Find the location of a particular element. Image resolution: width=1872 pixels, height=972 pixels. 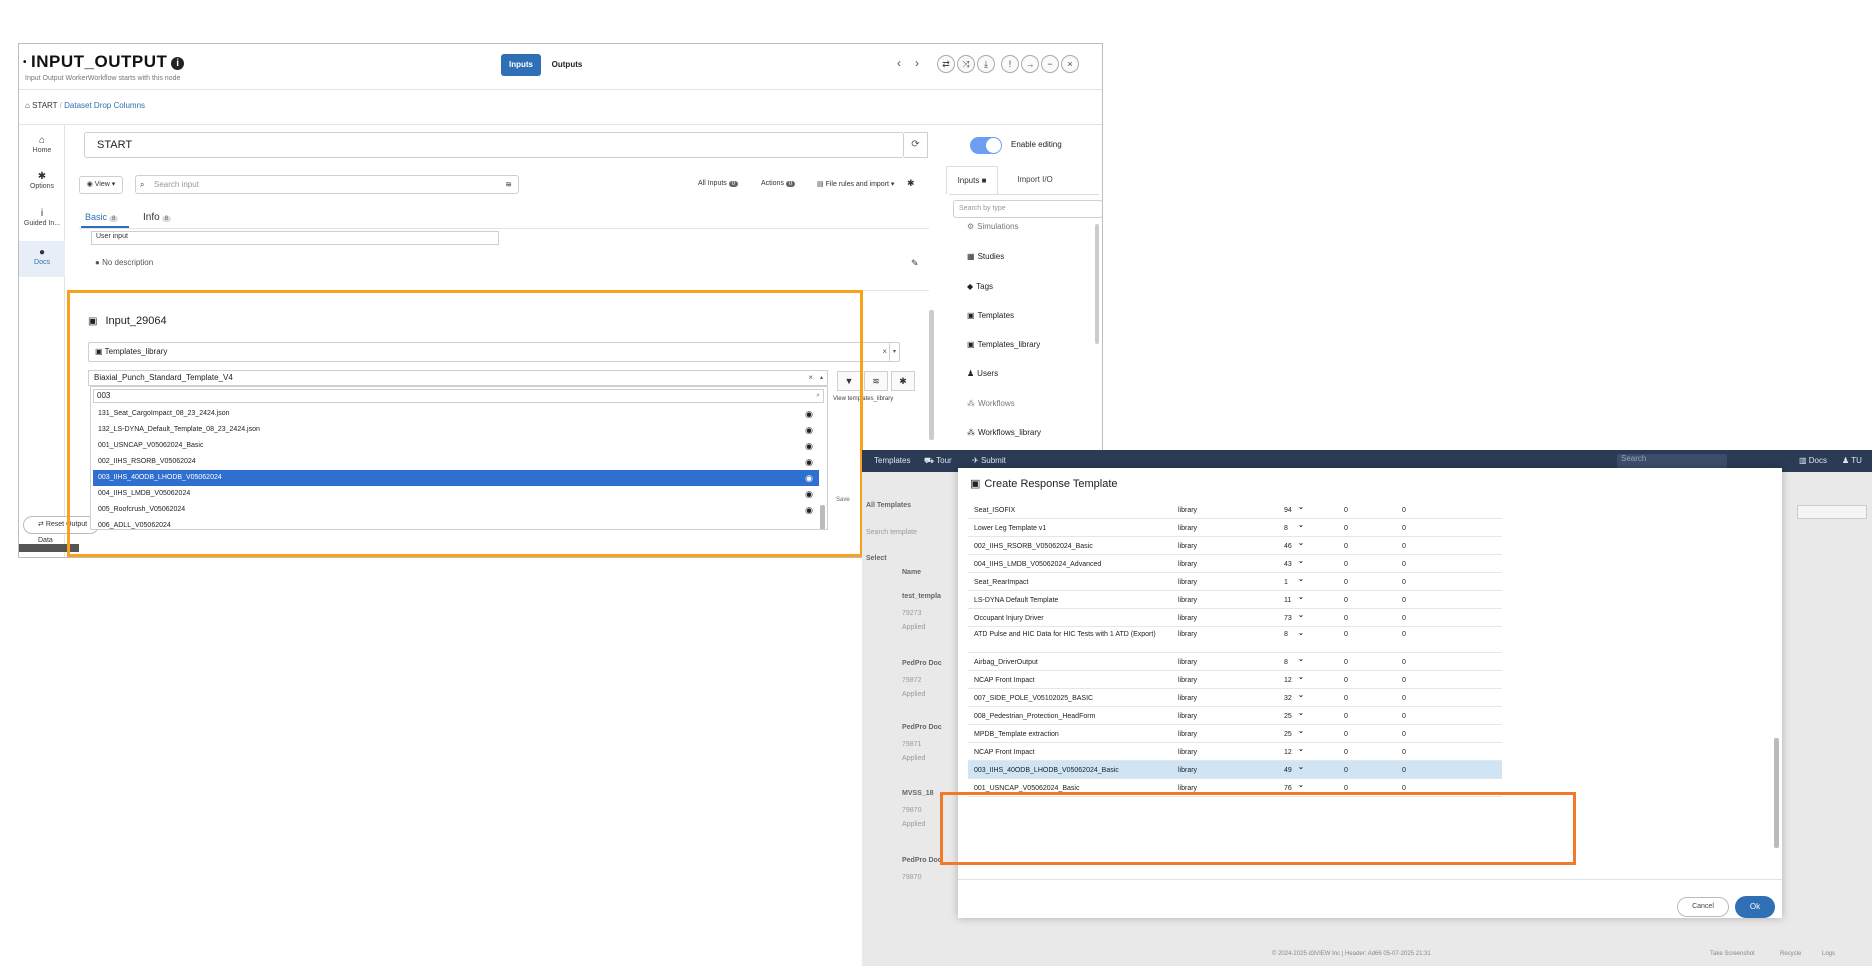

table-row: Lower Leg Template v1 library 8 0 0 ⌄ is located at coordinates (1235, 528).